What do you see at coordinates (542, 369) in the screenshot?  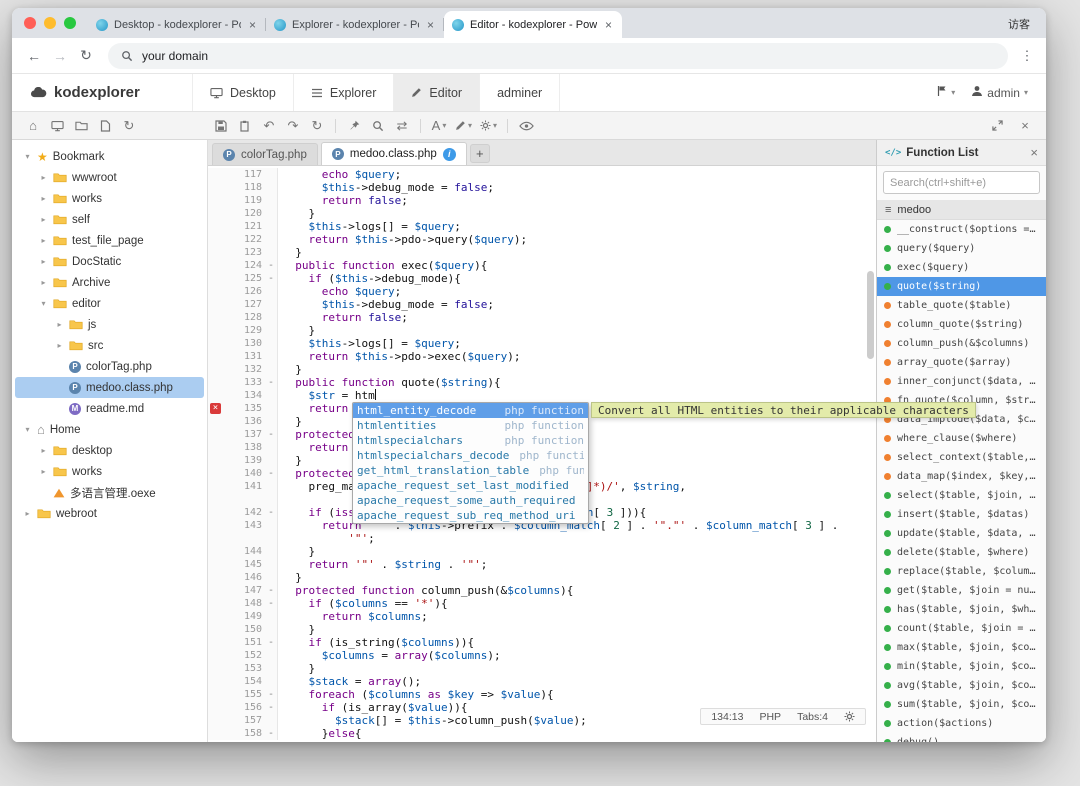 I see `code-line: 132 }` at bounding box center [542, 369].